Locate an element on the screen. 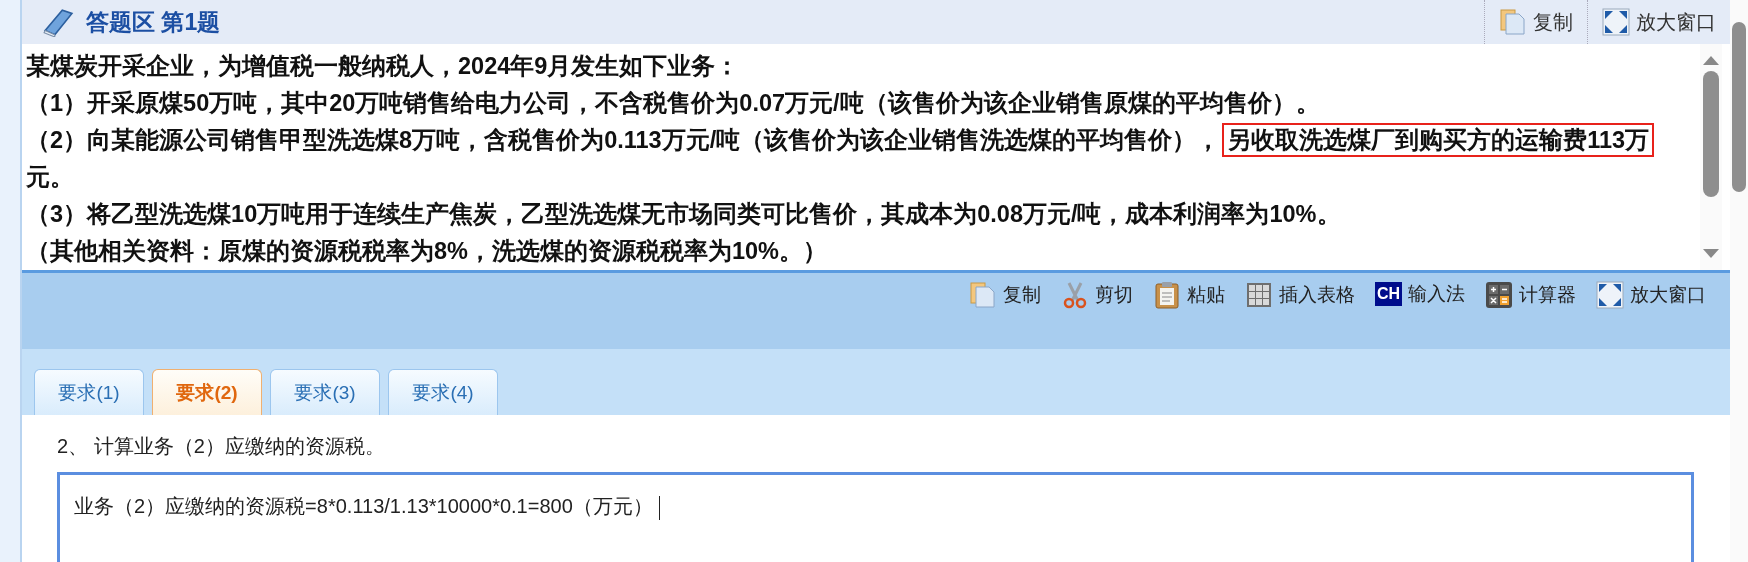 The image size is (1748, 562). book-icon is located at coordinates (58, 22).